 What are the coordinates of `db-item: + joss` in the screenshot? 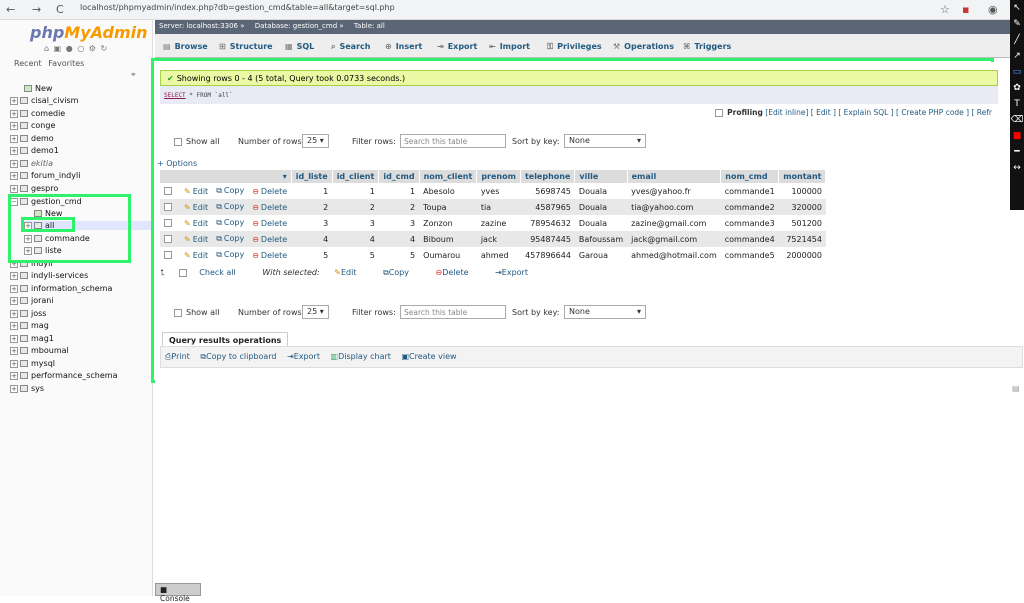 It's located at (28, 313).